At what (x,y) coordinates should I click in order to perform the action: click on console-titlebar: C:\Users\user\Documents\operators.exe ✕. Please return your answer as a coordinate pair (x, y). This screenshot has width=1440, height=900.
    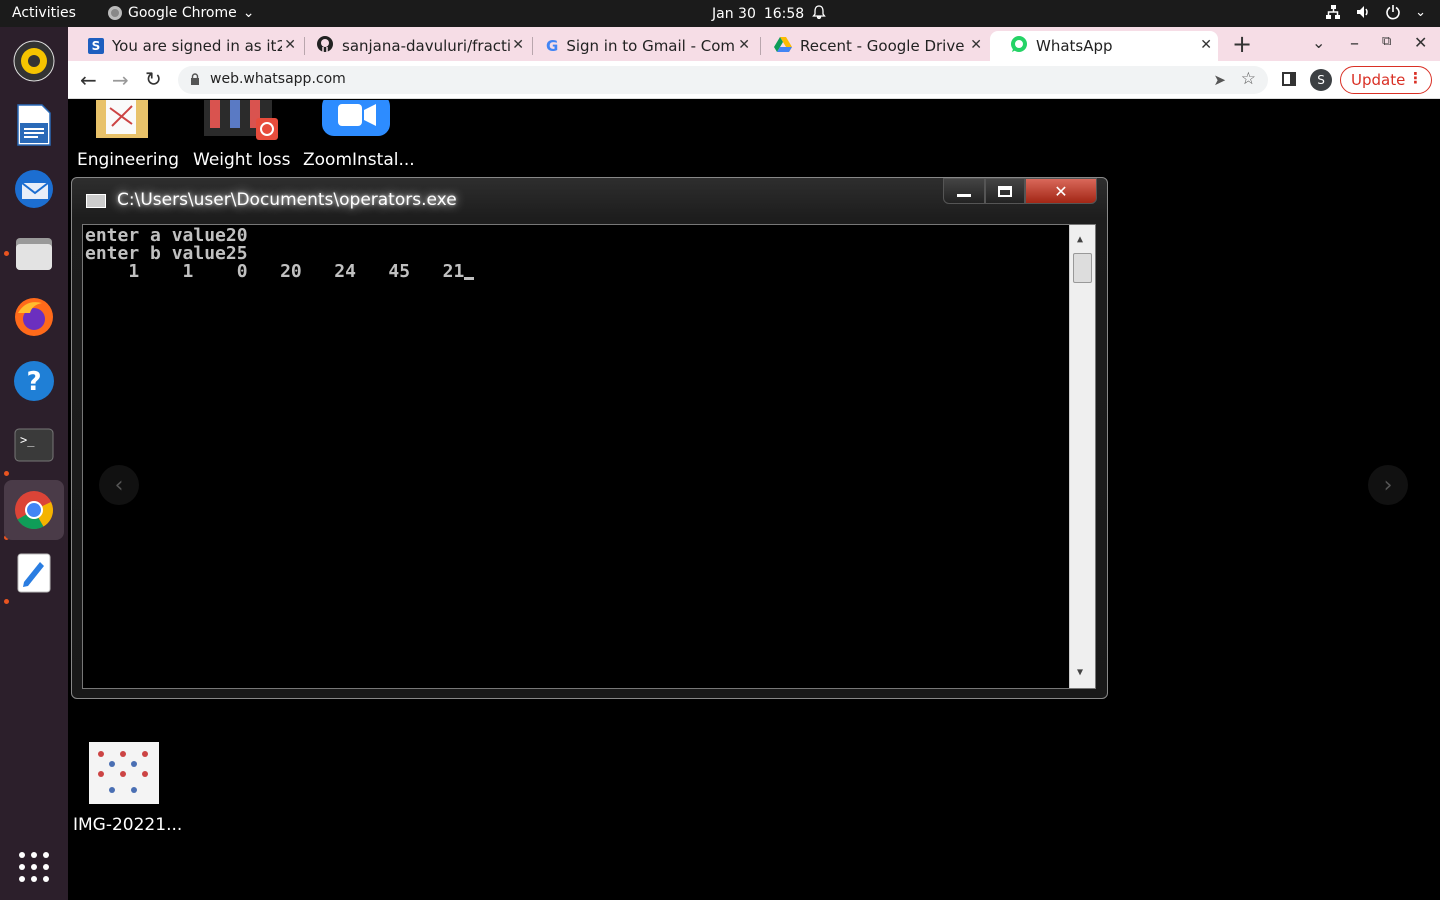
    Looking at the image, I should click on (589, 200).